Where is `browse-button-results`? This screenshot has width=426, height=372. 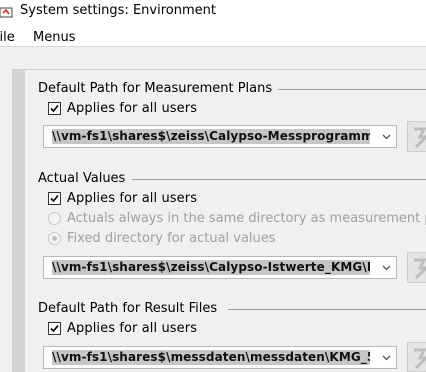
browse-button-results is located at coordinates (416, 357).